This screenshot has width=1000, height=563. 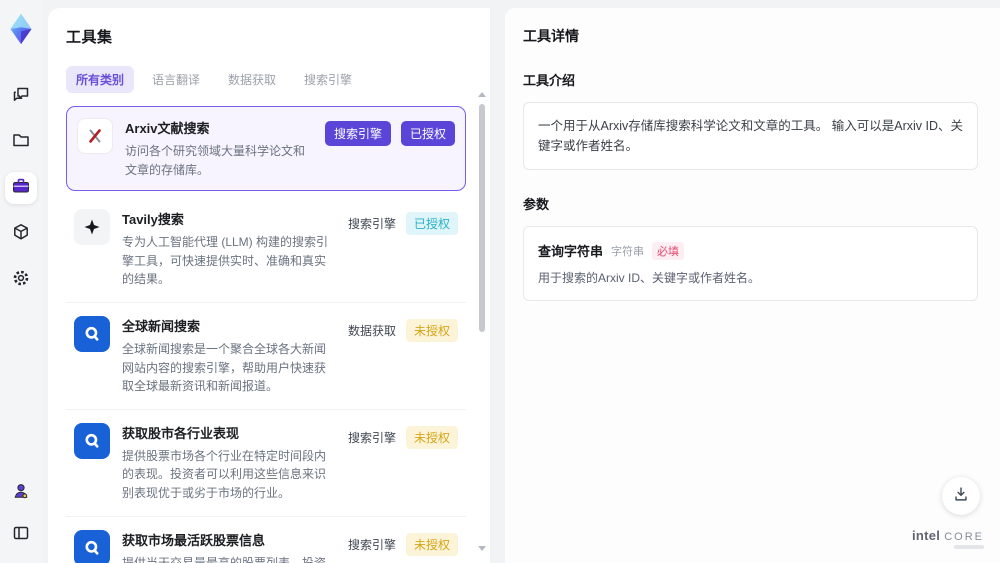 I want to click on tab-data-fetch: 数据获取, so click(x=252, y=79).